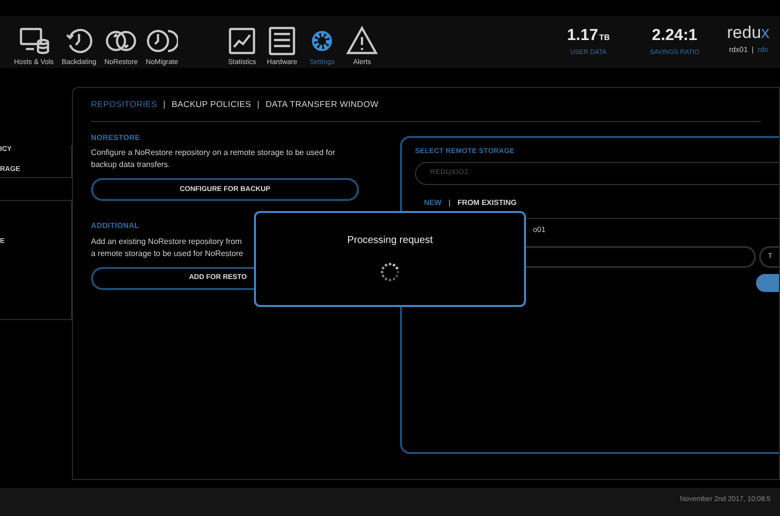  Describe the element at coordinates (582, 36) in the screenshot. I see `stat-value: 1.17` at that location.